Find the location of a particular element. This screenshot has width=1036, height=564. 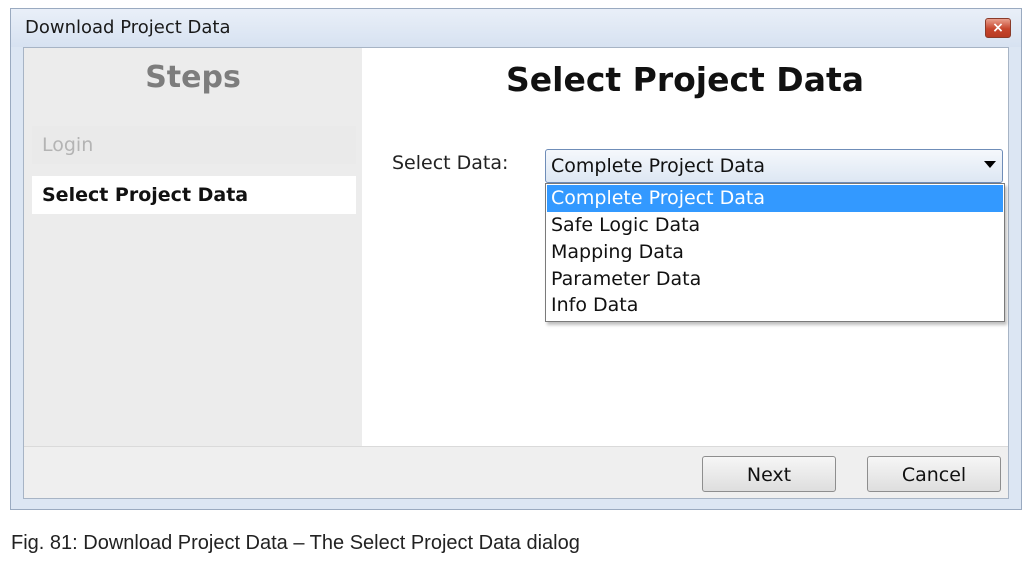

close-icon: × is located at coordinates (998, 28).